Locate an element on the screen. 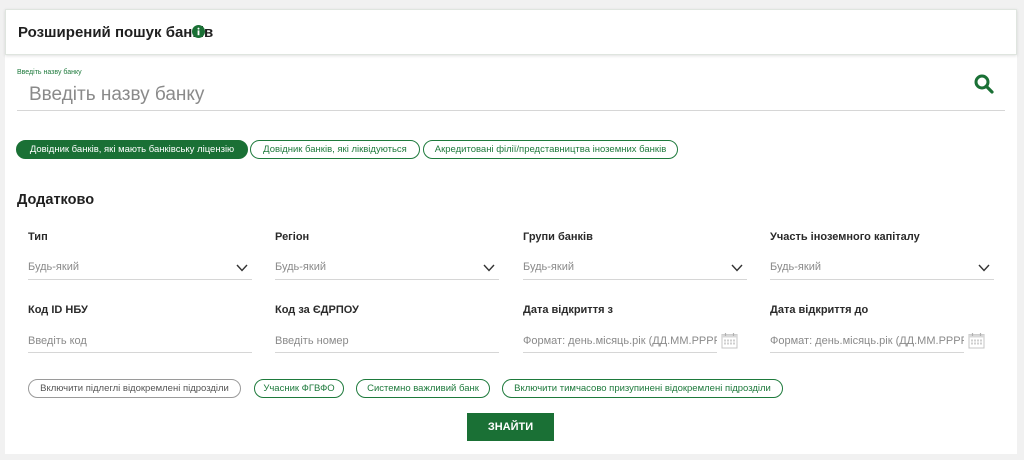 The image size is (1024, 460). edrpou-input is located at coordinates (387, 341).